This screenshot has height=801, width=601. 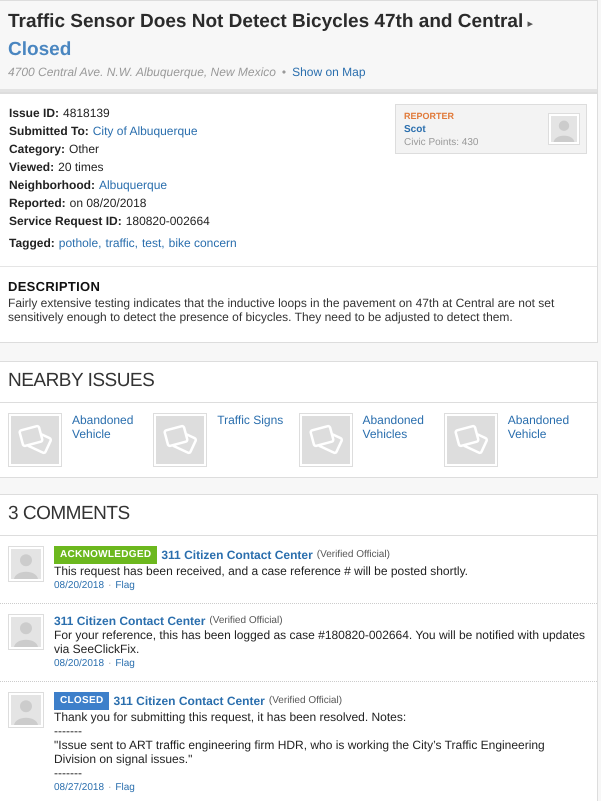 I want to click on field-value: Other, so click(x=84, y=149).